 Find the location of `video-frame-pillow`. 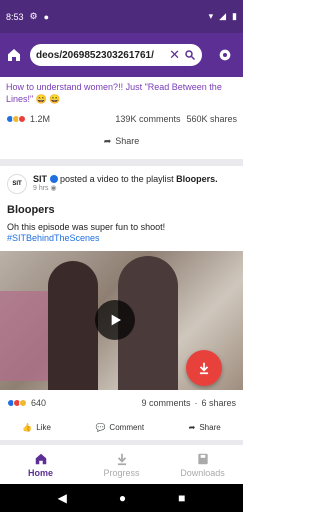

video-frame-pillow is located at coordinates (26, 336).